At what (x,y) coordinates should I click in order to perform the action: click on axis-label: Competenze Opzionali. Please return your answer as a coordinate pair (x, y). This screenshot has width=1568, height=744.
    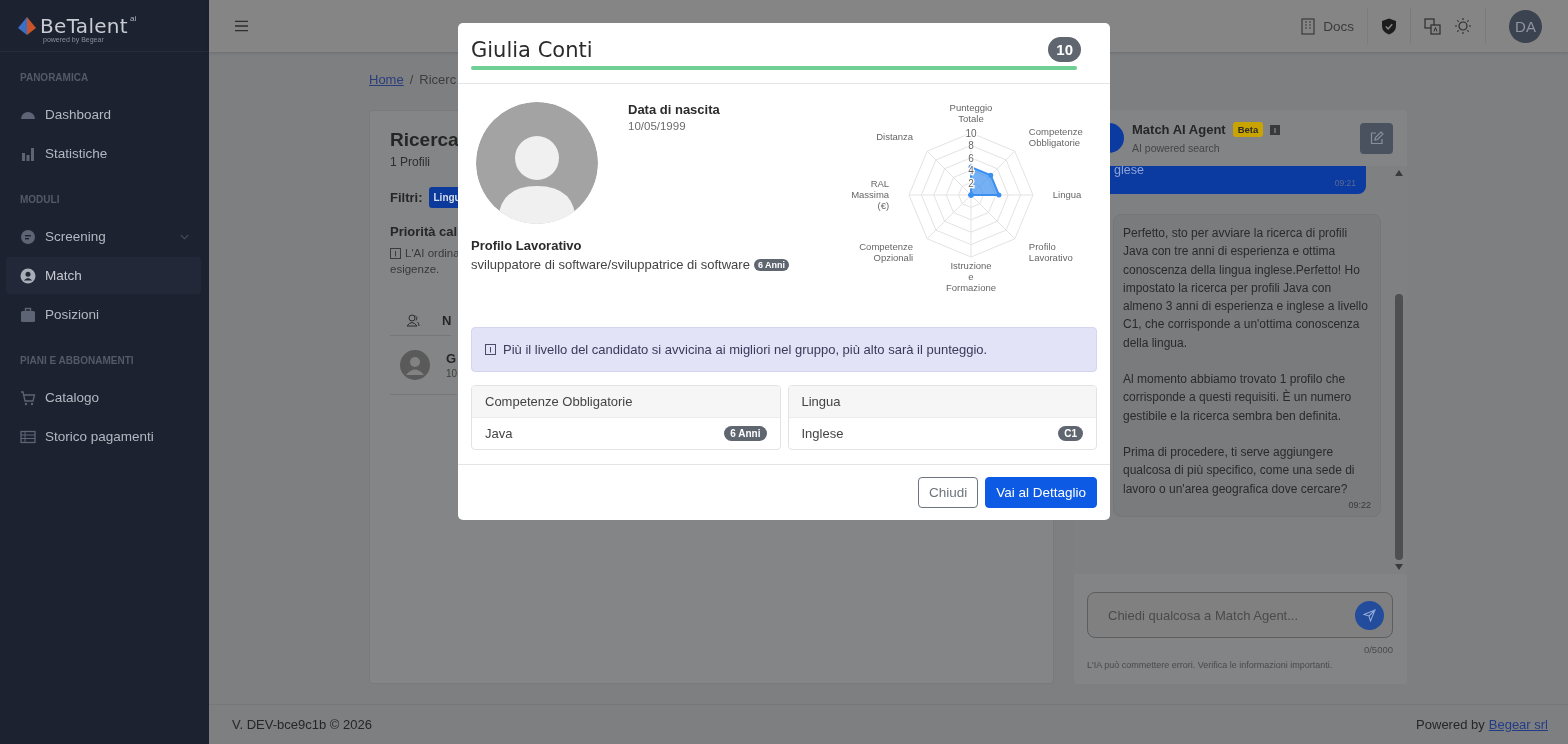
    Looking at the image, I should click on (886, 252).